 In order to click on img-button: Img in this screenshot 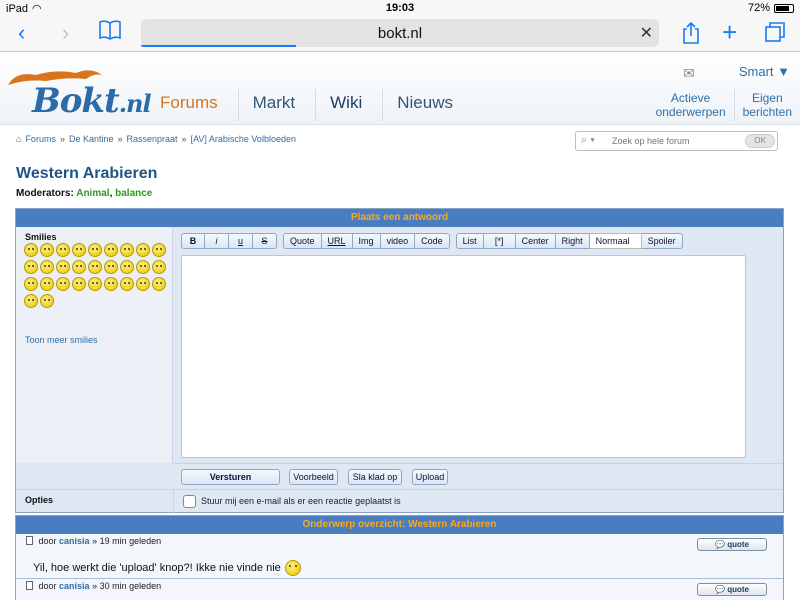, I will do `click(366, 241)`.